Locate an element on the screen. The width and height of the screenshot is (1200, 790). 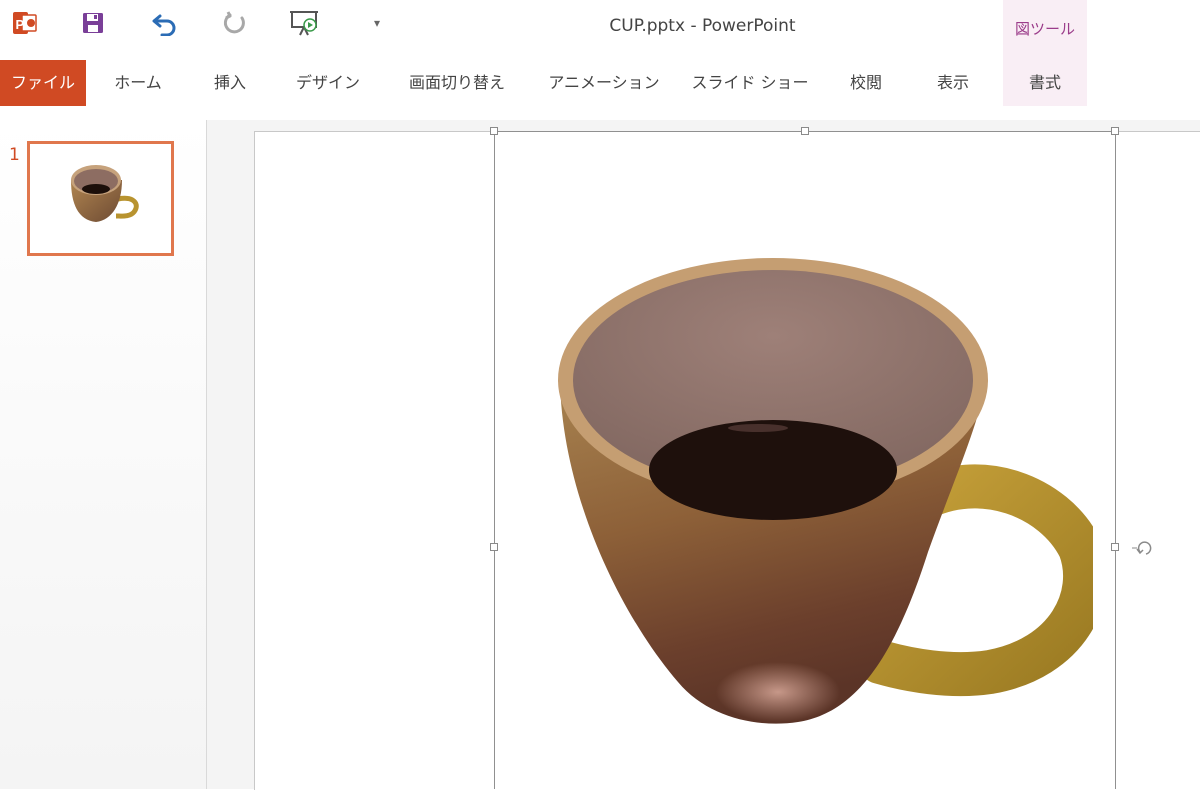
tab-review: 校閲 is located at coordinates (866, 83).